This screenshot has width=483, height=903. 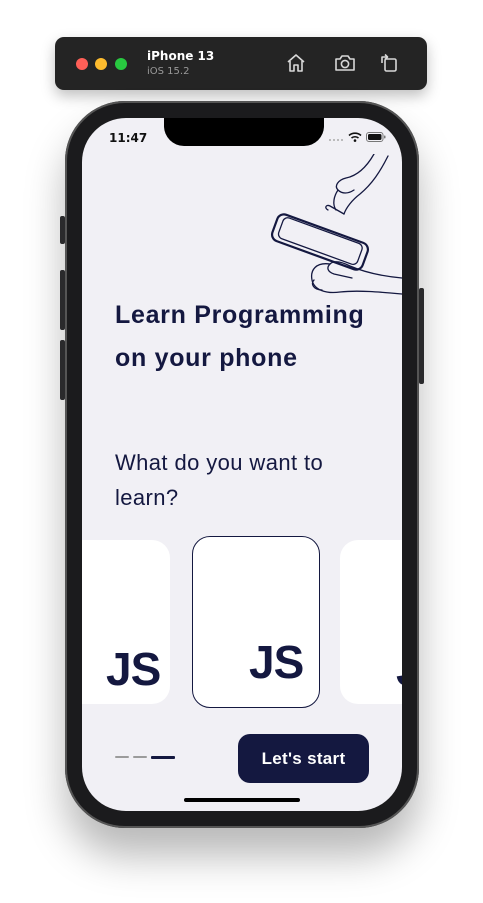 What do you see at coordinates (128, 138) in the screenshot?
I see `status-time: 11:47` at bounding box center [128, 138].